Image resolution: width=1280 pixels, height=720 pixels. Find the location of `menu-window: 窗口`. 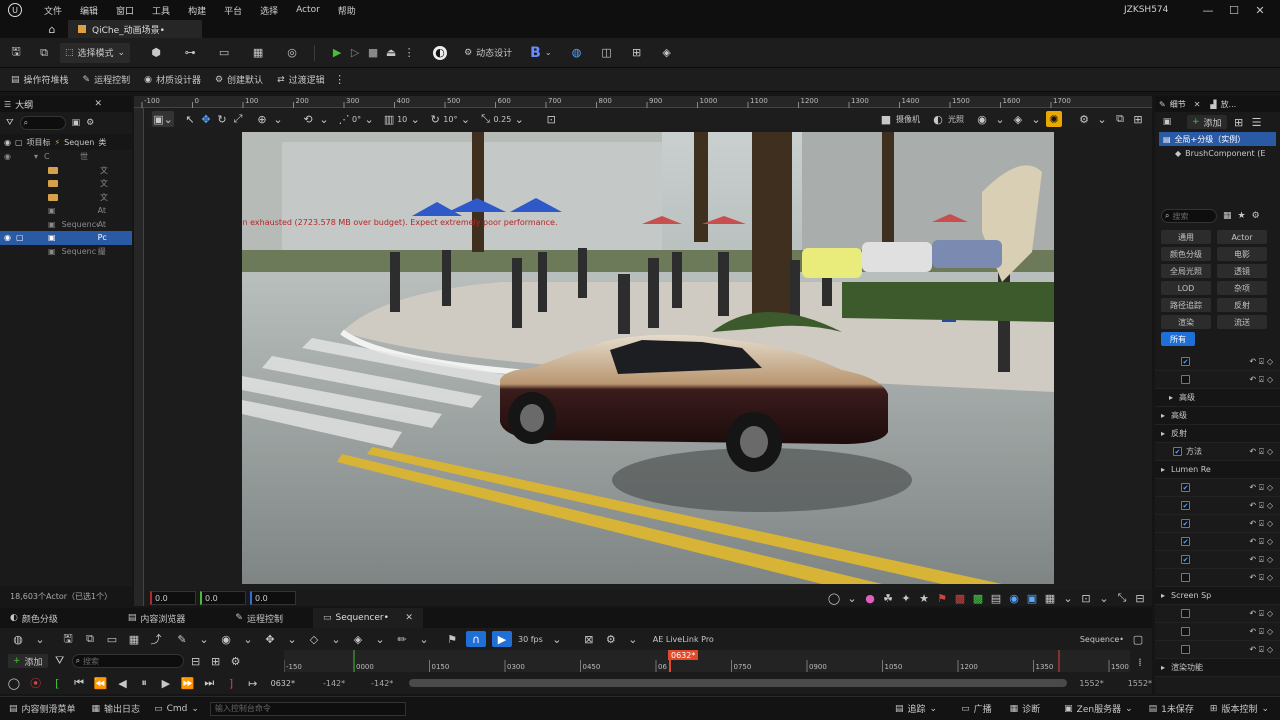

menu-window: 窗口 is located at coordinates (125, 10).